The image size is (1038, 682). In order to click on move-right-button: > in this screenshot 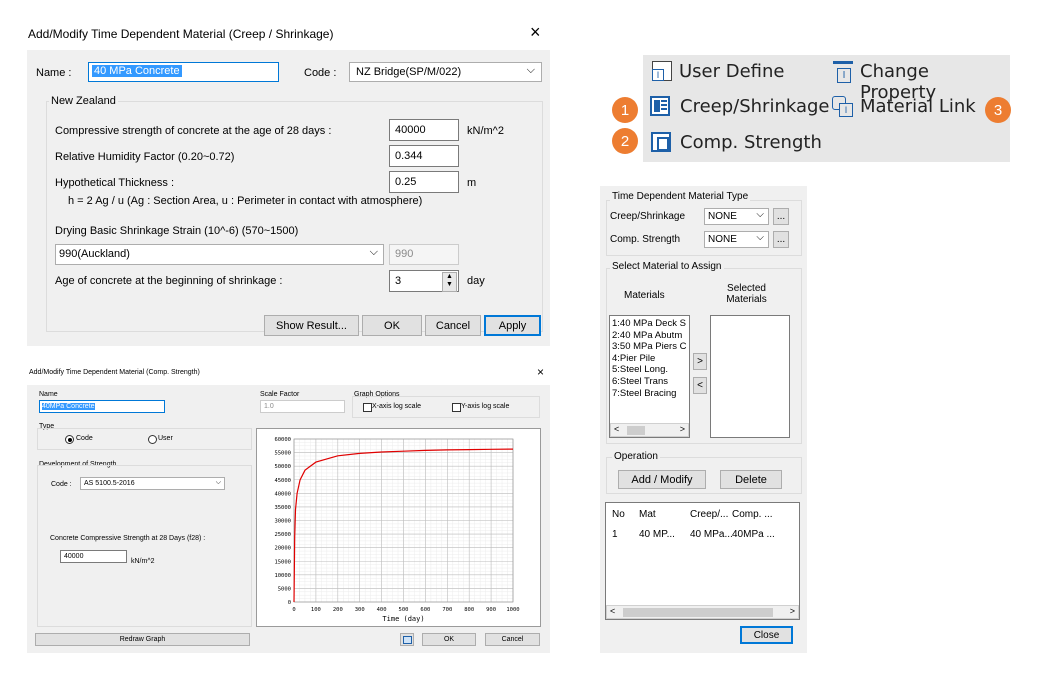, I will do `click(700, 361)`.